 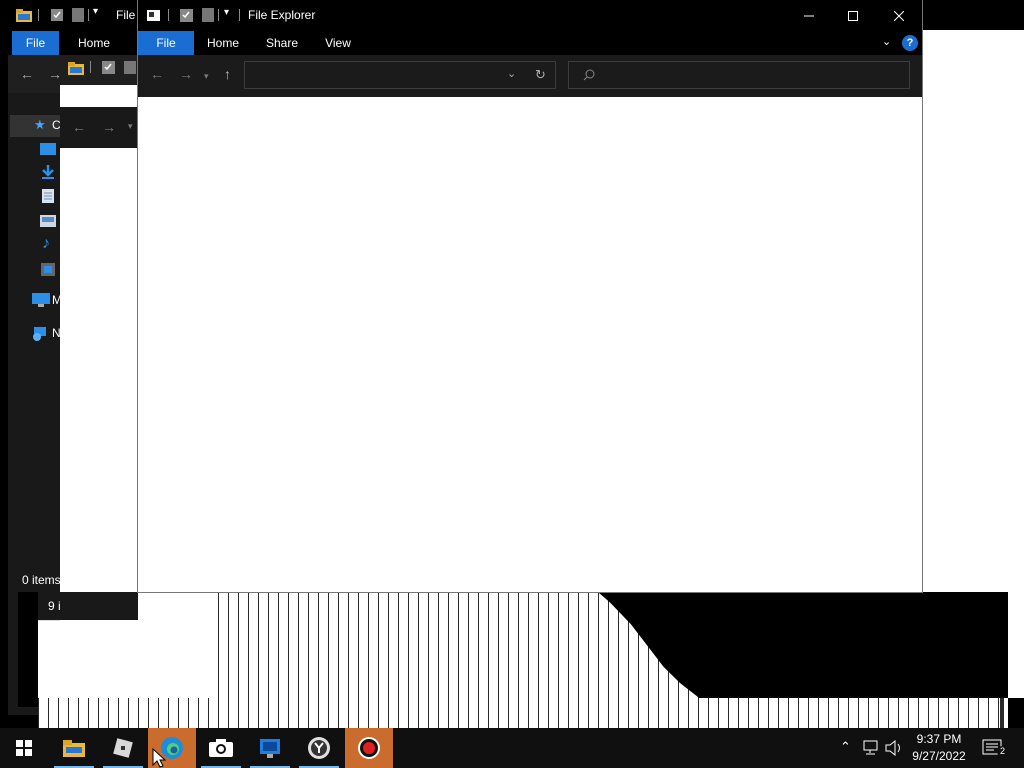 I want to click on documents-icon, so click(x=48, y=196).